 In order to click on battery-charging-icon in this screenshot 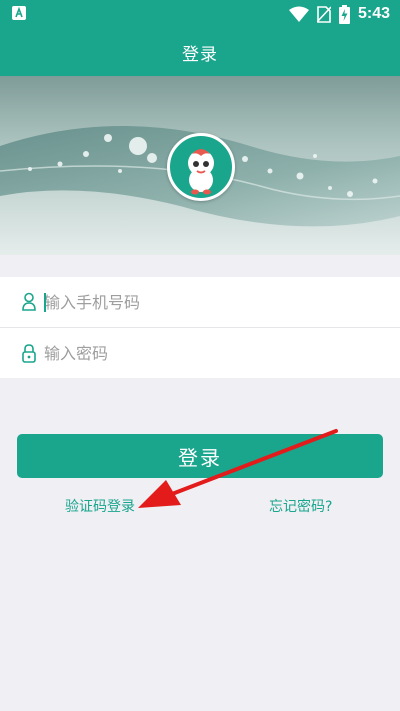, I will do `click(344, 14)`.